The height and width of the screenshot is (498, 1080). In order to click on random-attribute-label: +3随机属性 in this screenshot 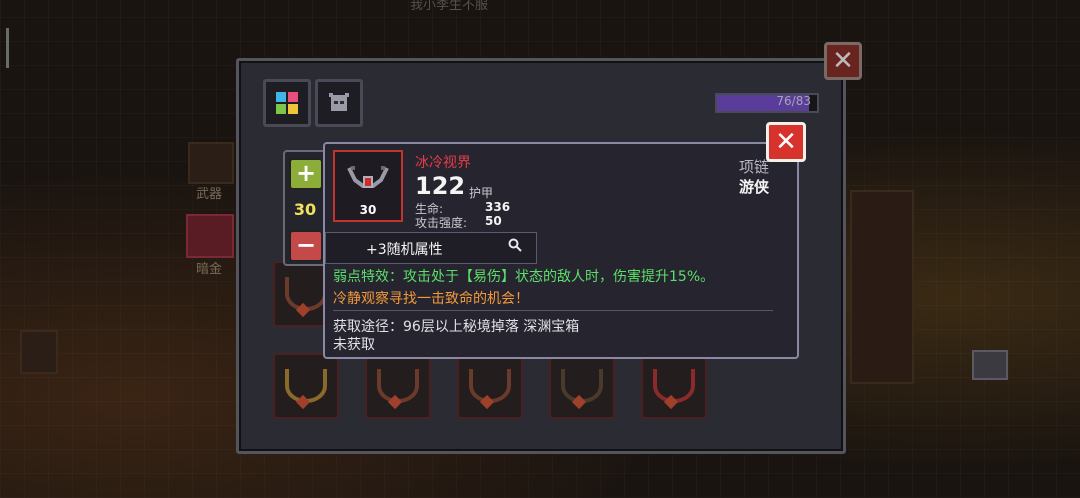, I will do `click(404, 250)`.